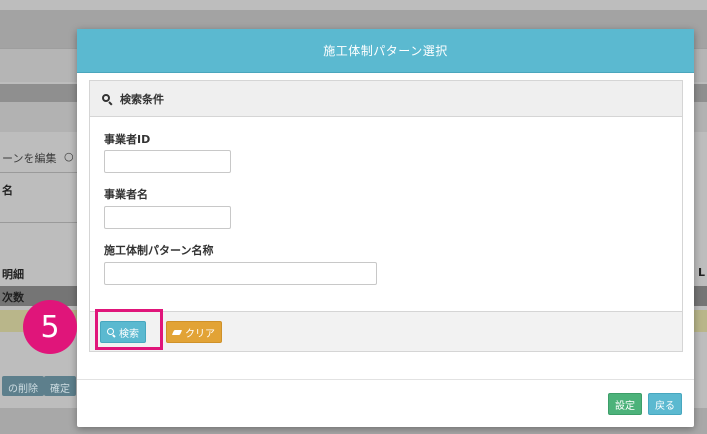 The width and height of the screenshot is (707, 434). I want to click on panel-footer: 検索 クリア, so click(386, 331).